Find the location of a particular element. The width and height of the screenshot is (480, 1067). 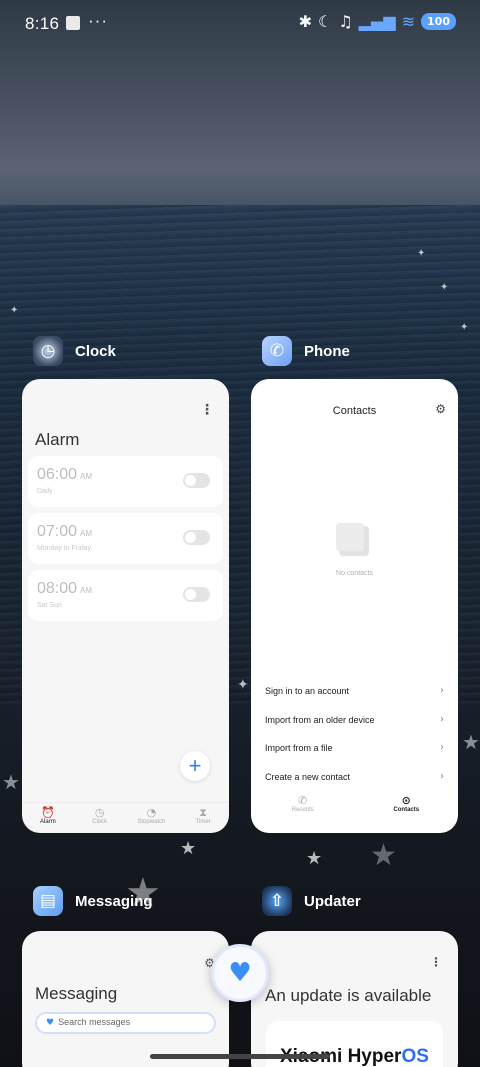

update-available-title: An update is available is located at coordinates (348, 995).